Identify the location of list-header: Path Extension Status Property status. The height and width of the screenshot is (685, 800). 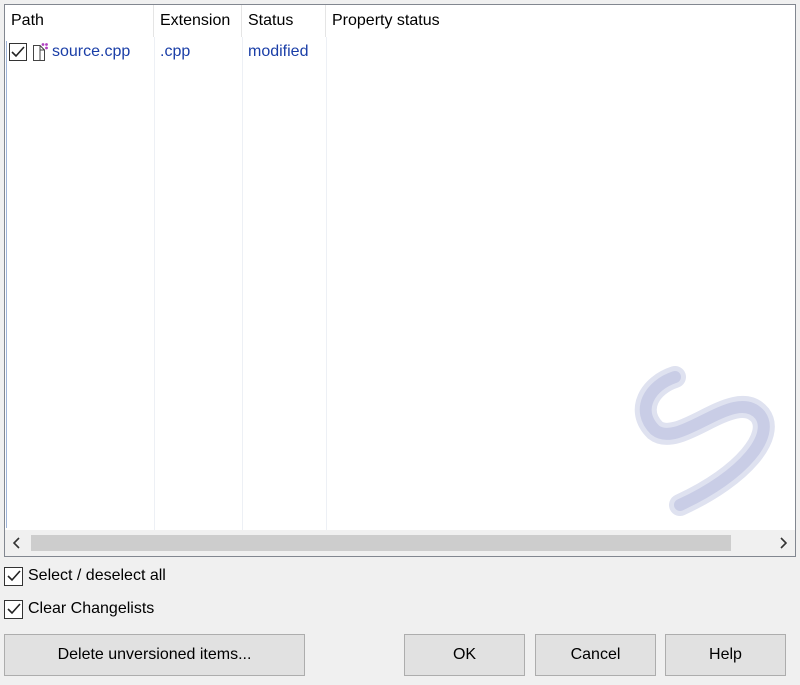
(400, 21).